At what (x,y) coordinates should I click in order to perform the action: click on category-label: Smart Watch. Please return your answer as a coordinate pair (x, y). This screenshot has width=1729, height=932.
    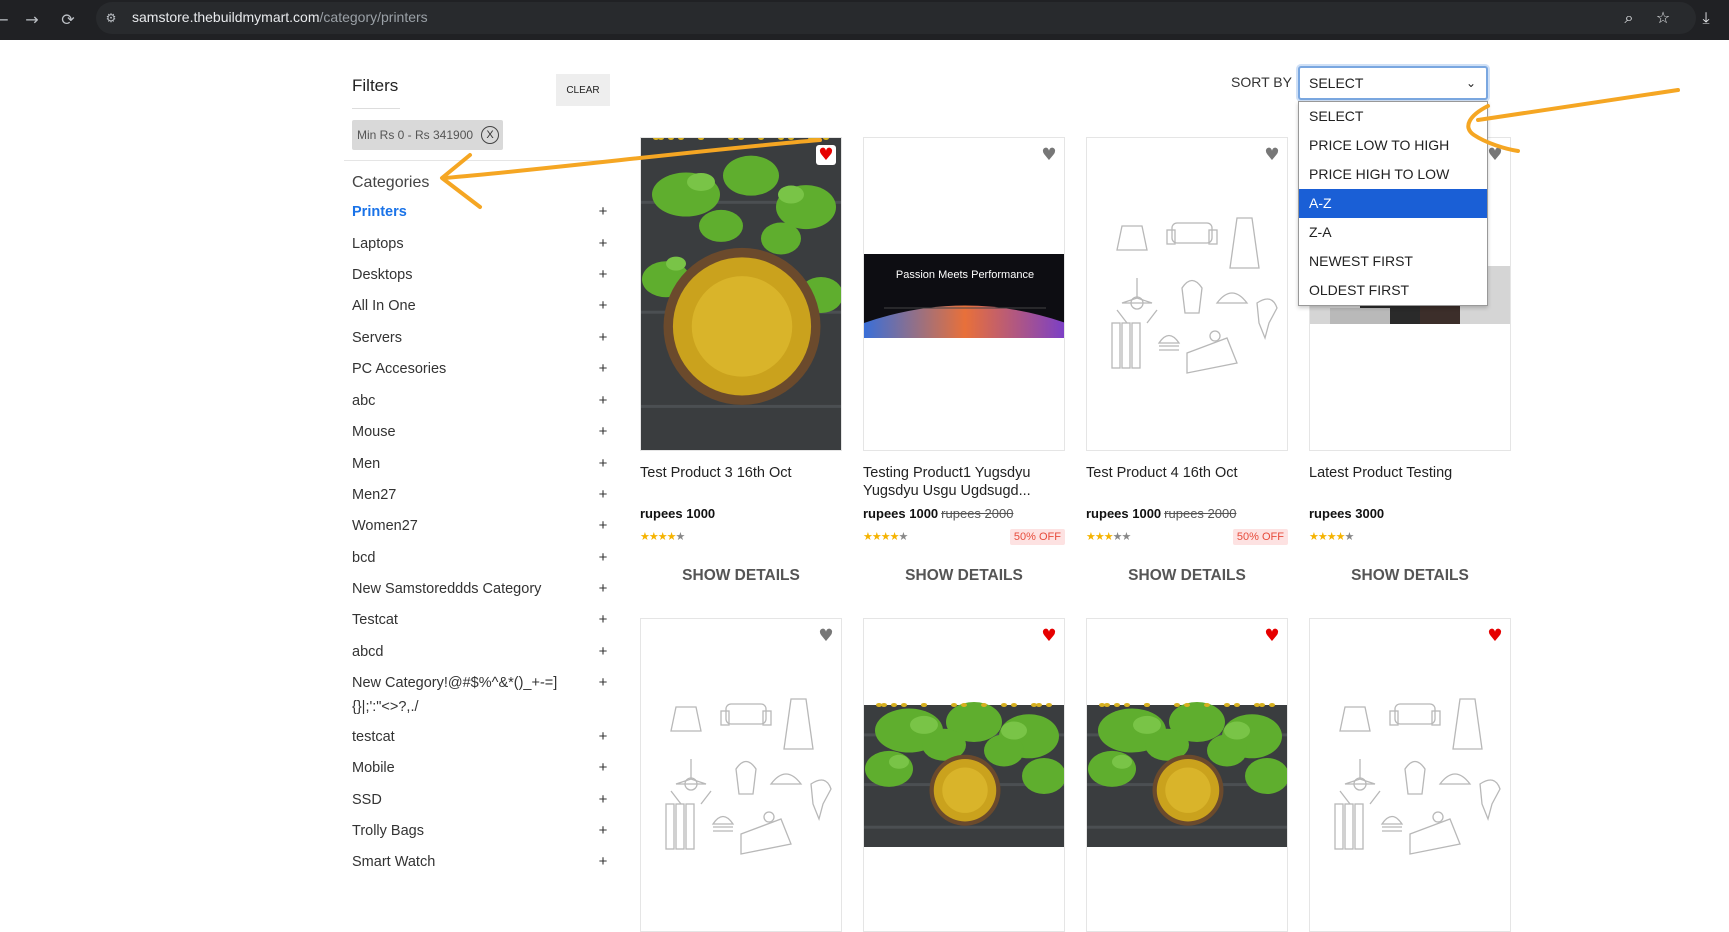
    Looking at the image, I should click on (393, 862).